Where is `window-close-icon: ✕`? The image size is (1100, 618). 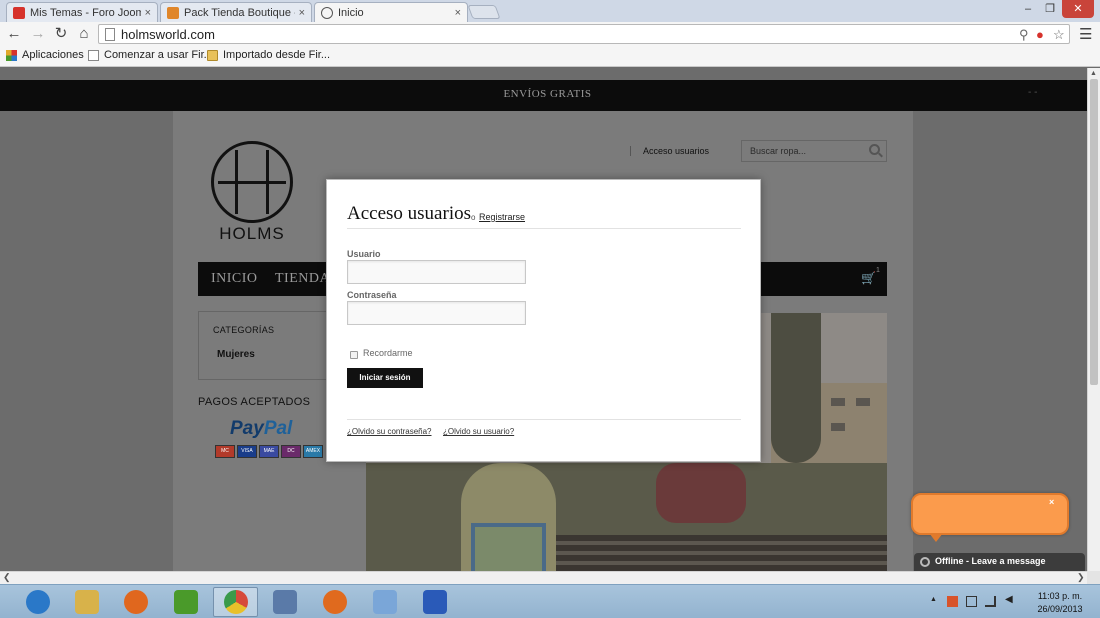 window-close-icon: ✕ is located at coordinates (1078, 9).